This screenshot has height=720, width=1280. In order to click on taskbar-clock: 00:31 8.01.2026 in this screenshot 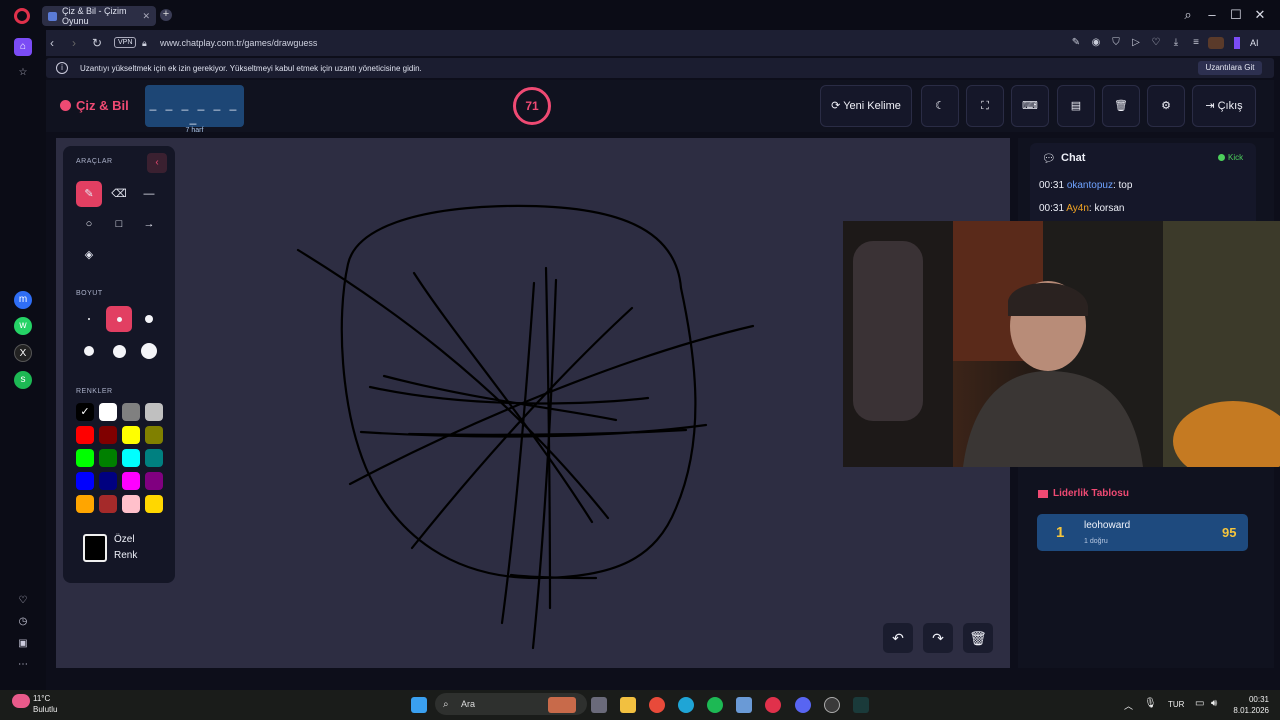, I will do `click(1251, 705)`.